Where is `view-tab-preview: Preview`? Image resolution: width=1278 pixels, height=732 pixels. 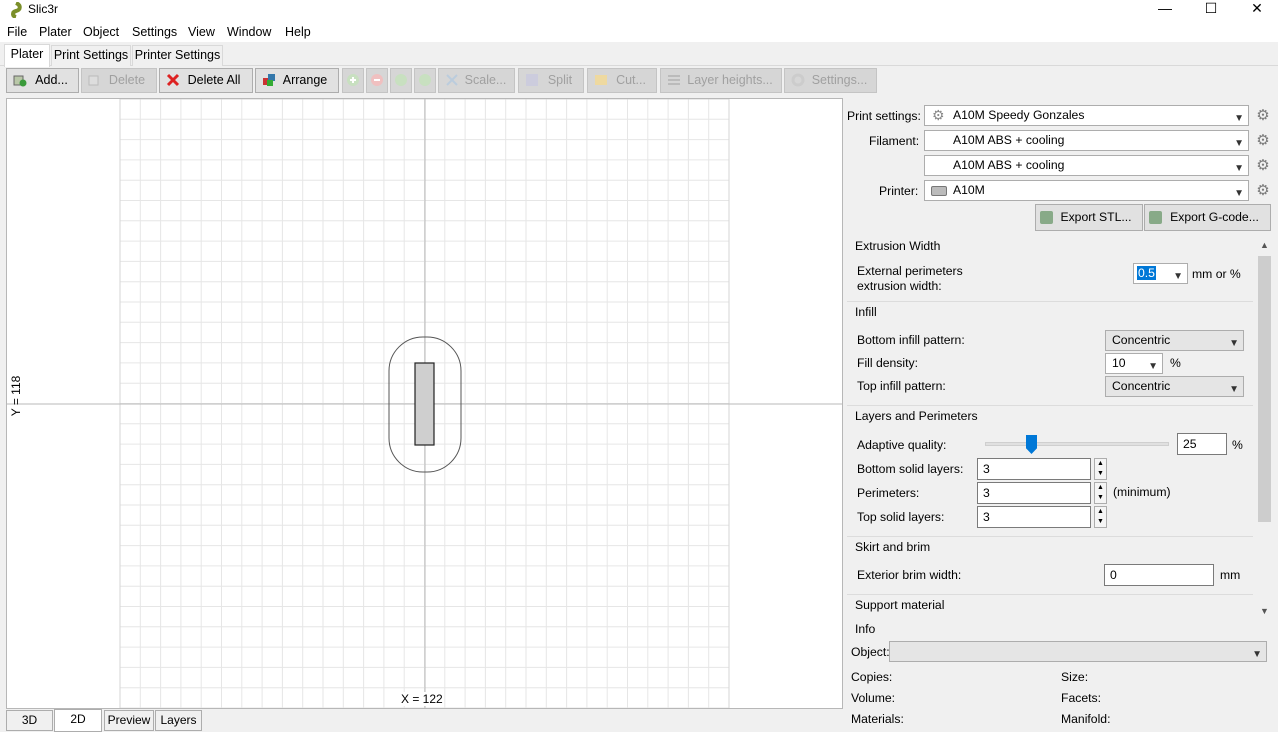 view-tab-preview: Preview is located at coordinates (129, 720).